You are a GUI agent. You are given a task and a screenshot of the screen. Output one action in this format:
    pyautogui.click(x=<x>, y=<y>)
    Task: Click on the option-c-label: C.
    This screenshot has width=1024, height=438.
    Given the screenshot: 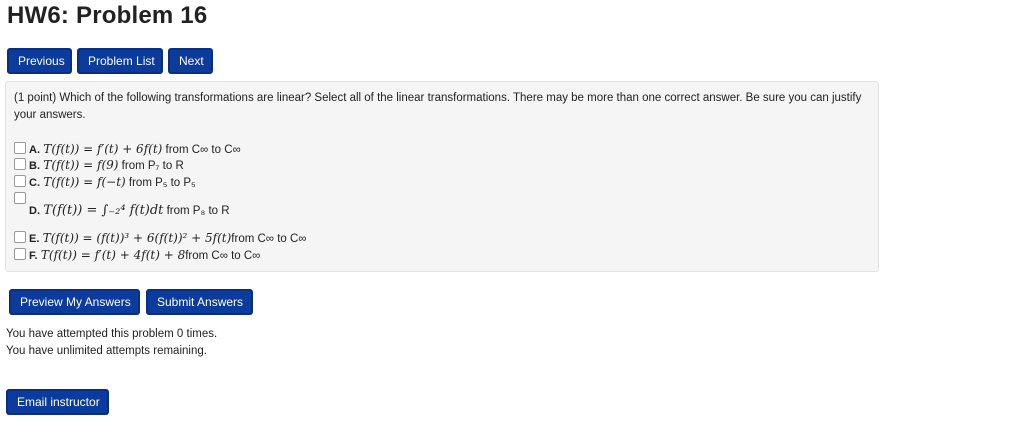 What is the action you would take?
    pyautogui.click(x=34, y=183)
    